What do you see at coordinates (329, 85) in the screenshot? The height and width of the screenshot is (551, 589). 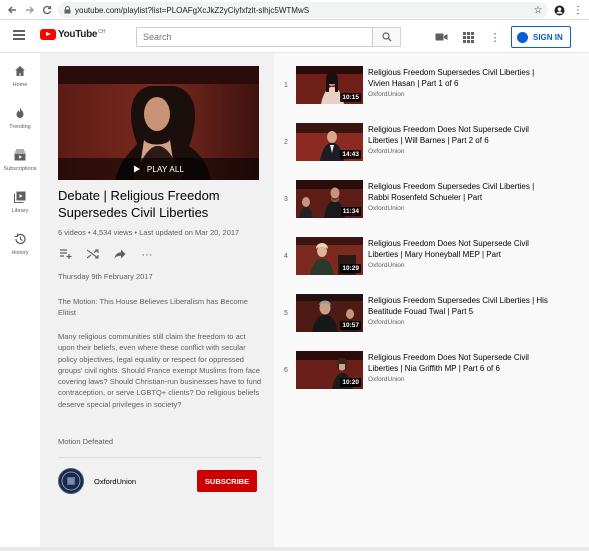 I see `video-thumbnail: 10:15` at bounding box center [329, 85].